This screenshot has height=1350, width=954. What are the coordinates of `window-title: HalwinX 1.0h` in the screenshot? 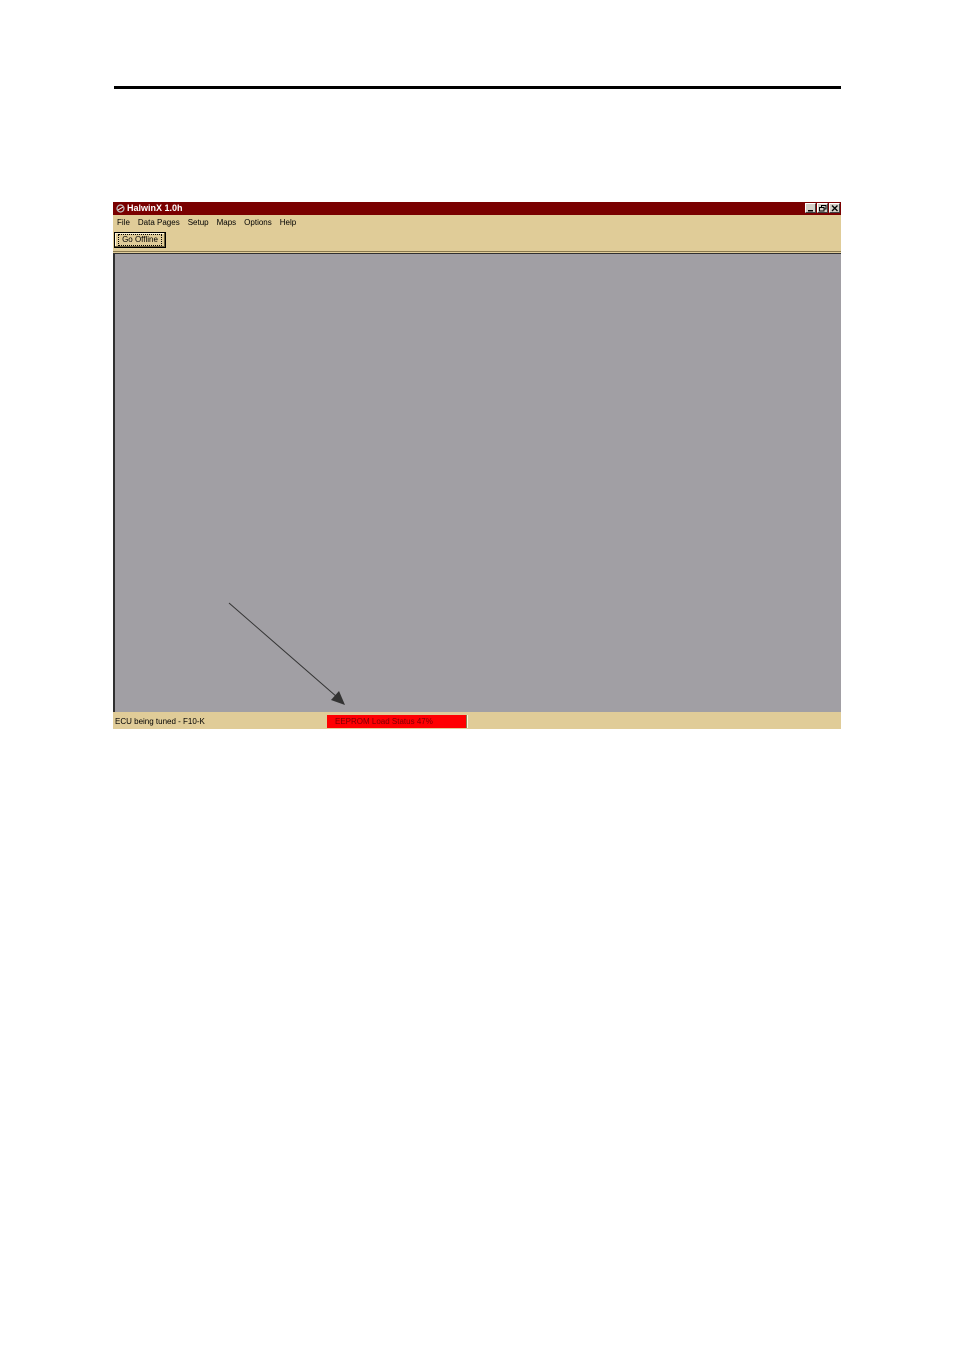 It's located at (155, 208).